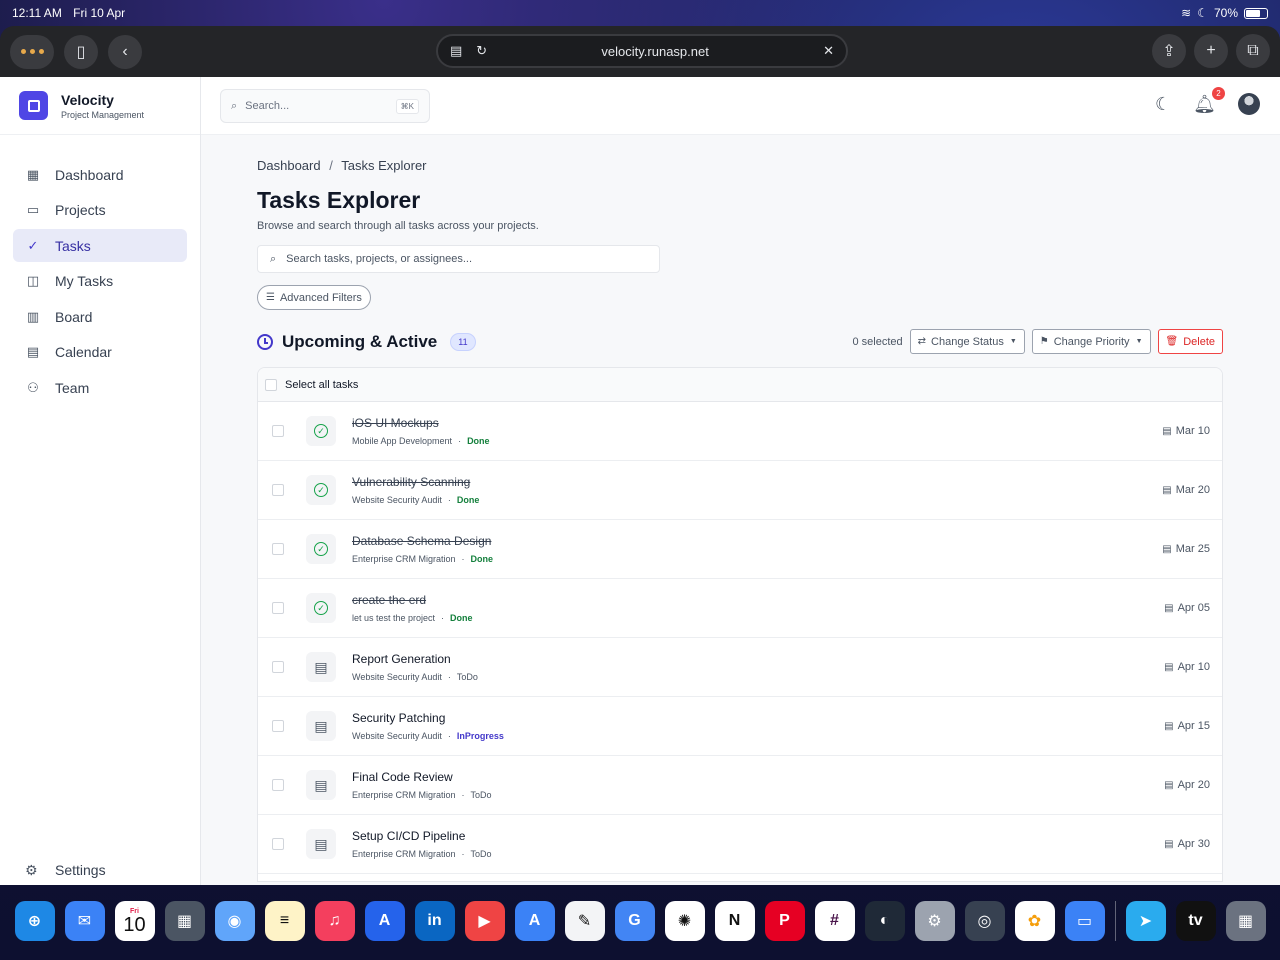 This screenshot has height=960, width=1280. I want to click on window-menu-button, so click(32, 51).